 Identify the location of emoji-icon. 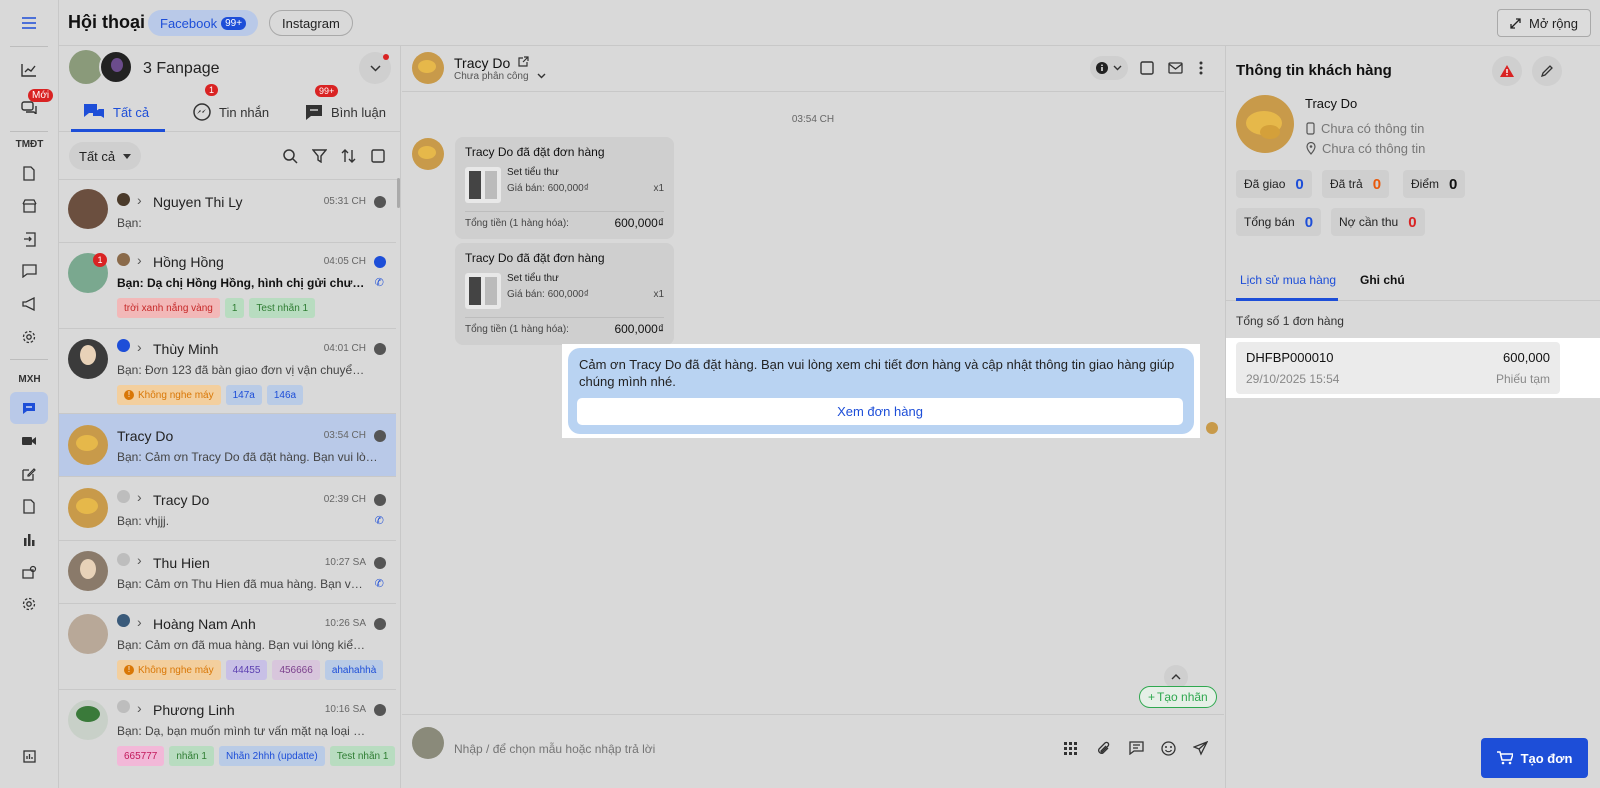
(1168, 748).